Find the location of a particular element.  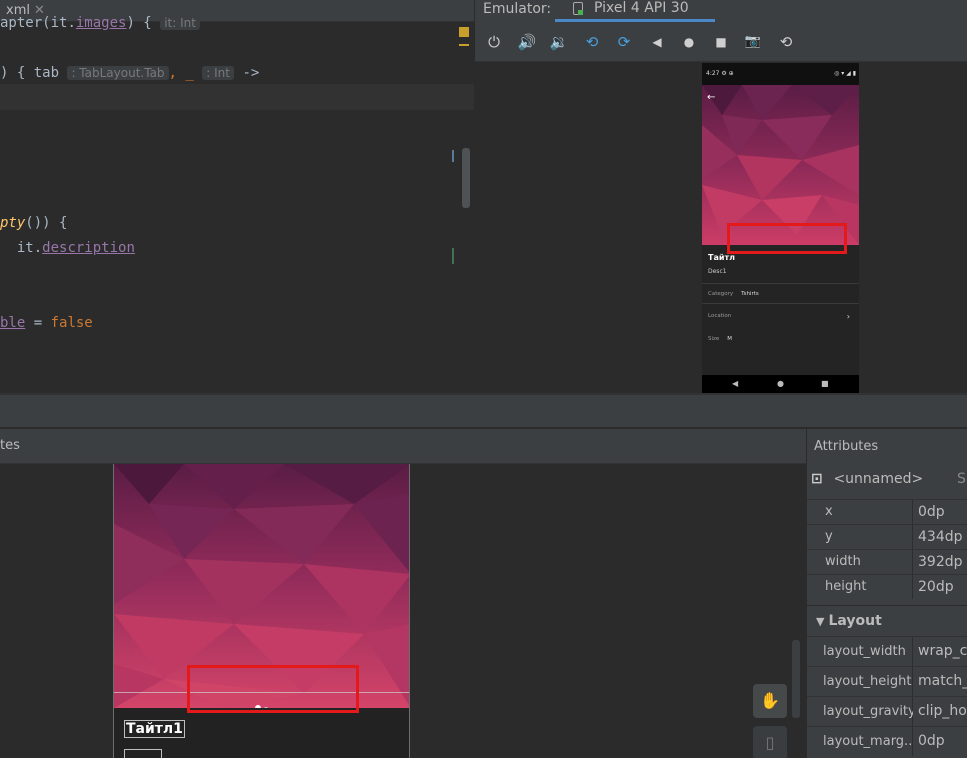

attr-row-layout-margin: layout_marg... 0dp is located at coordinates (887, 741).